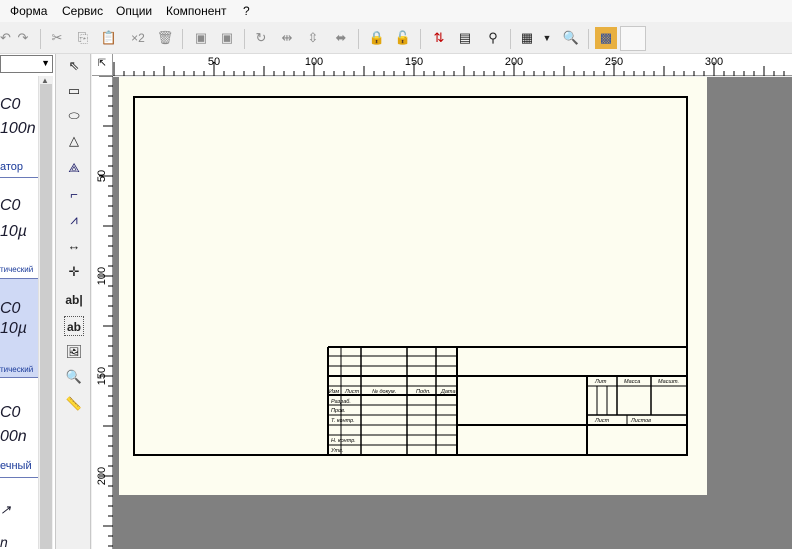 The image size is (792, 549). I want to click on delete-icon: 🗑, so click(165, 38).